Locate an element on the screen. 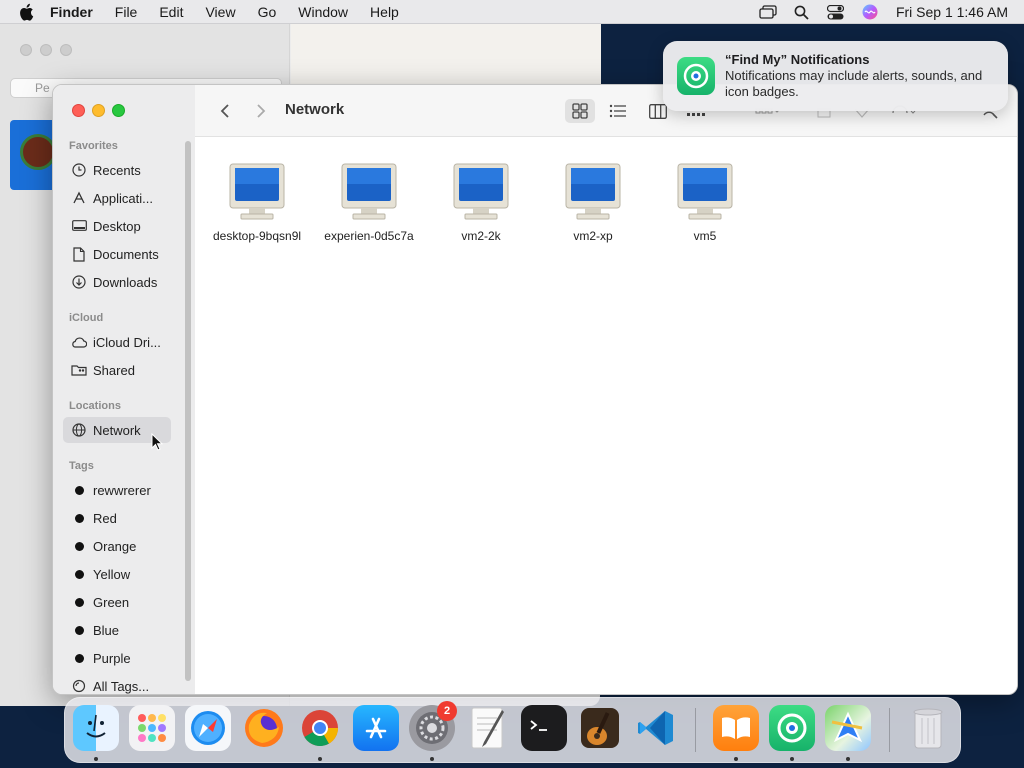 This screenshot has width=1024, height=768. garageband-icon is located at coordinates (600, 728).